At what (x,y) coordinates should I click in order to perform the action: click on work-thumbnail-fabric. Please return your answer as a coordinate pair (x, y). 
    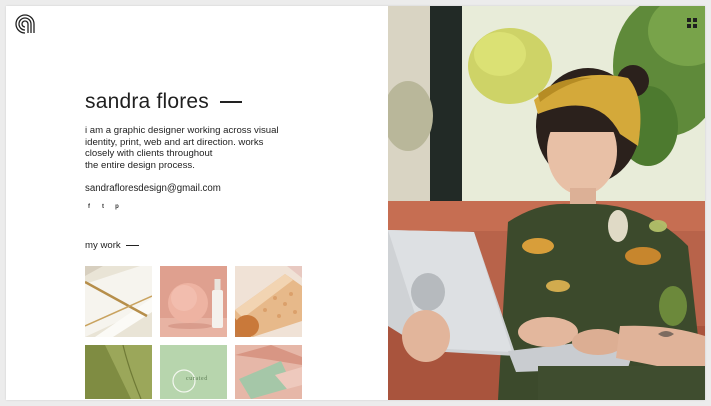
    Looking at the image, I should click on (118, 372).